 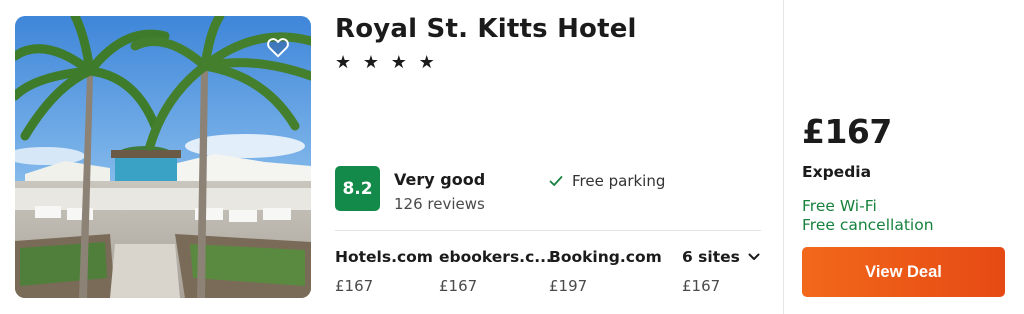 I want to click on rating-label: Very good, so click(x=440, y=179).